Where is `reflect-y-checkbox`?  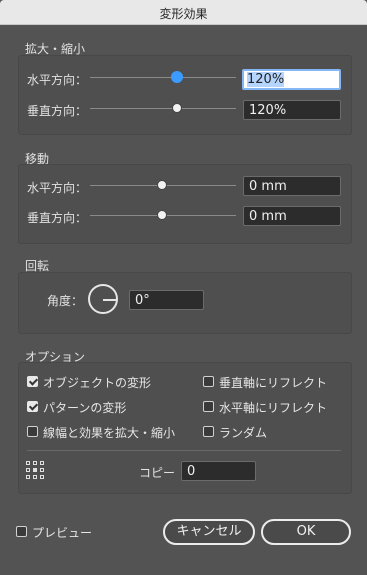
reflect-y-checkbox is located at coordinates (208, 381).